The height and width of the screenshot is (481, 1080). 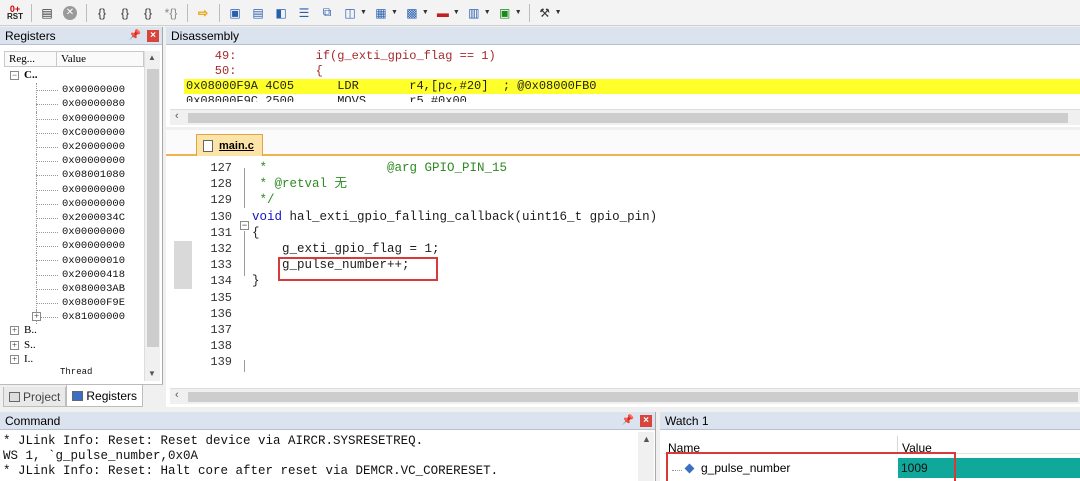 I want to click on tab-main-c: main.c, so click(x=229, y=145).